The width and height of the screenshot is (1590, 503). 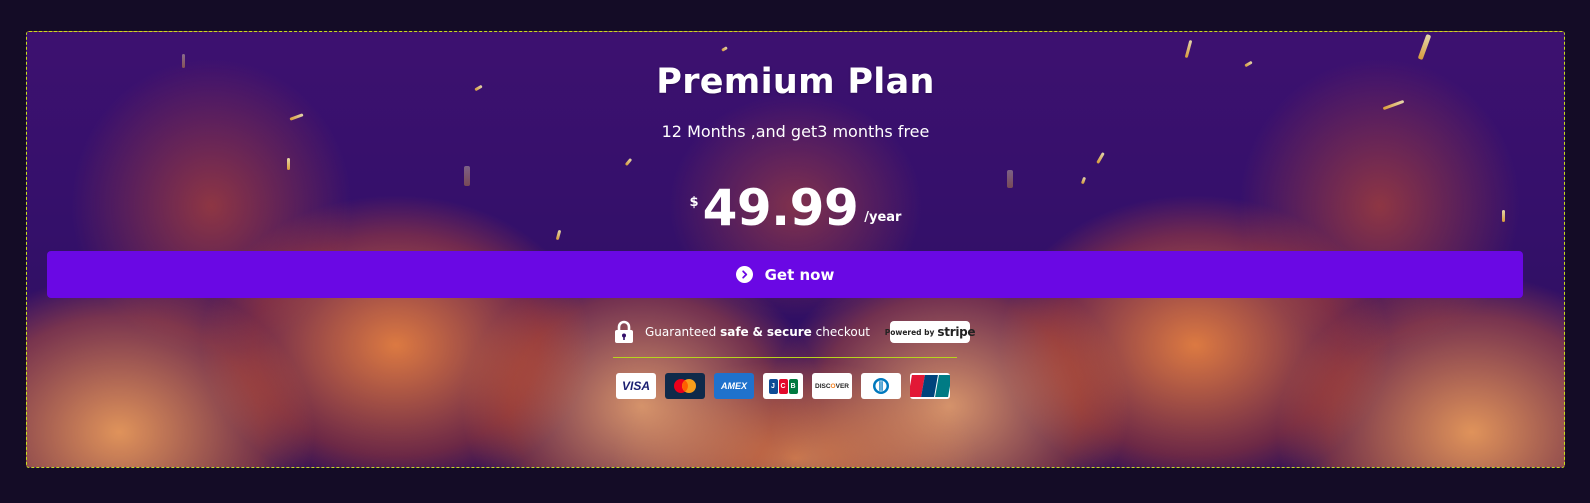 What do you see at coordinates (624, 332) in the screenshot?
I see `lock-icon` at bounding box center [624, 332].